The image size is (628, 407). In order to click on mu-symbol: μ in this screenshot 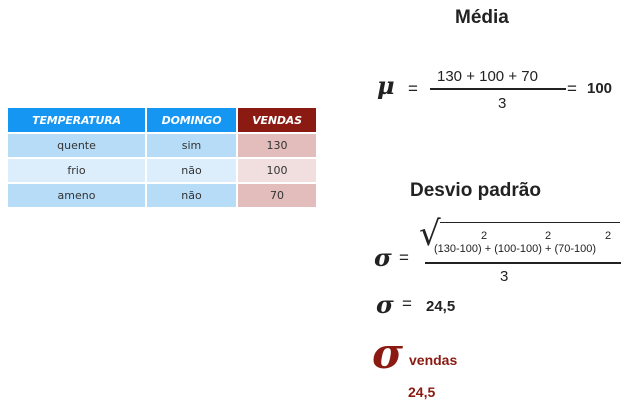, I will do `click(386, 85)`.